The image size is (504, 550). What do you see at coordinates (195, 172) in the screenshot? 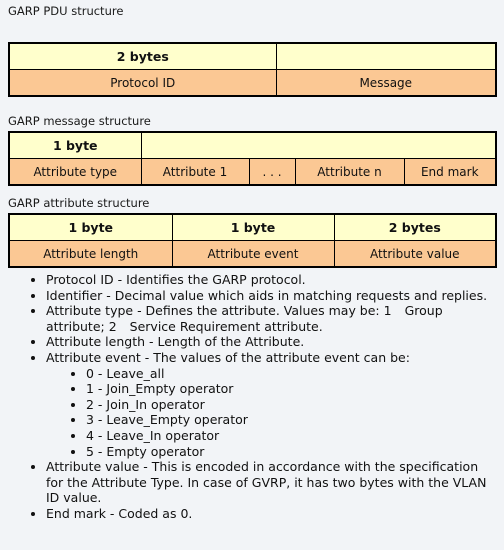
I see `cell-field-attribute-1: Attribute 1` at bounding box center [195, 172].